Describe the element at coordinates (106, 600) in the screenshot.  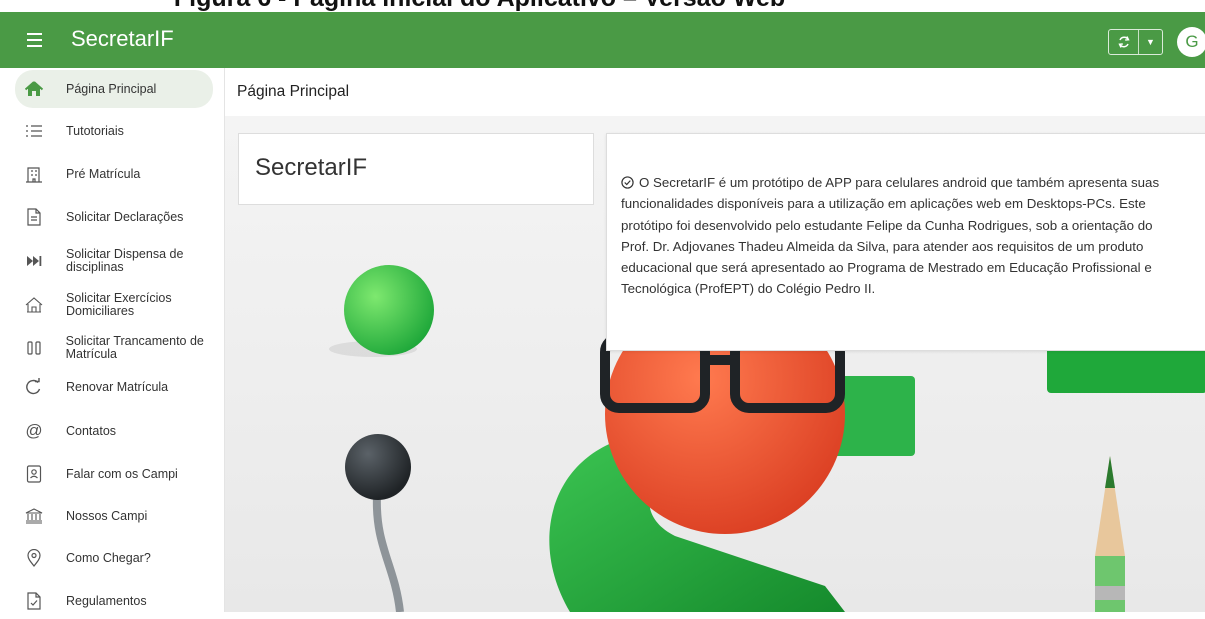
I see `sidebar-item-label: Regulamentos` at that location.